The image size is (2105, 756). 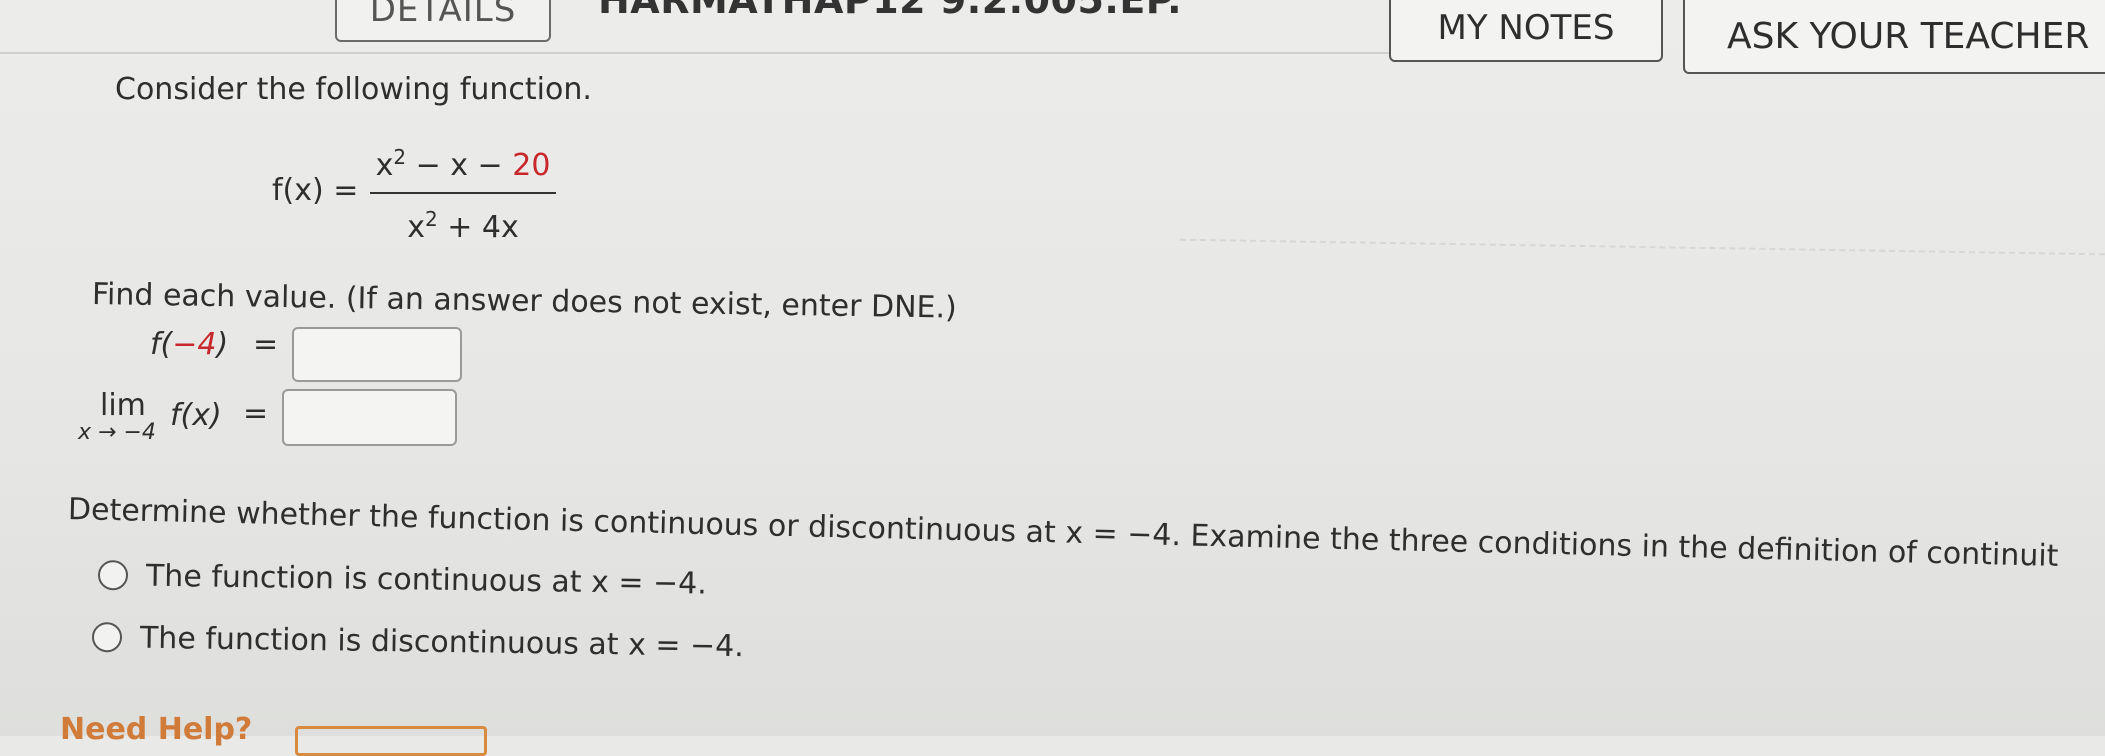 What do you see at coordinates (123, 405) in the screenshot?
I see `limit-word: lim` at bounding box center [123, 405].